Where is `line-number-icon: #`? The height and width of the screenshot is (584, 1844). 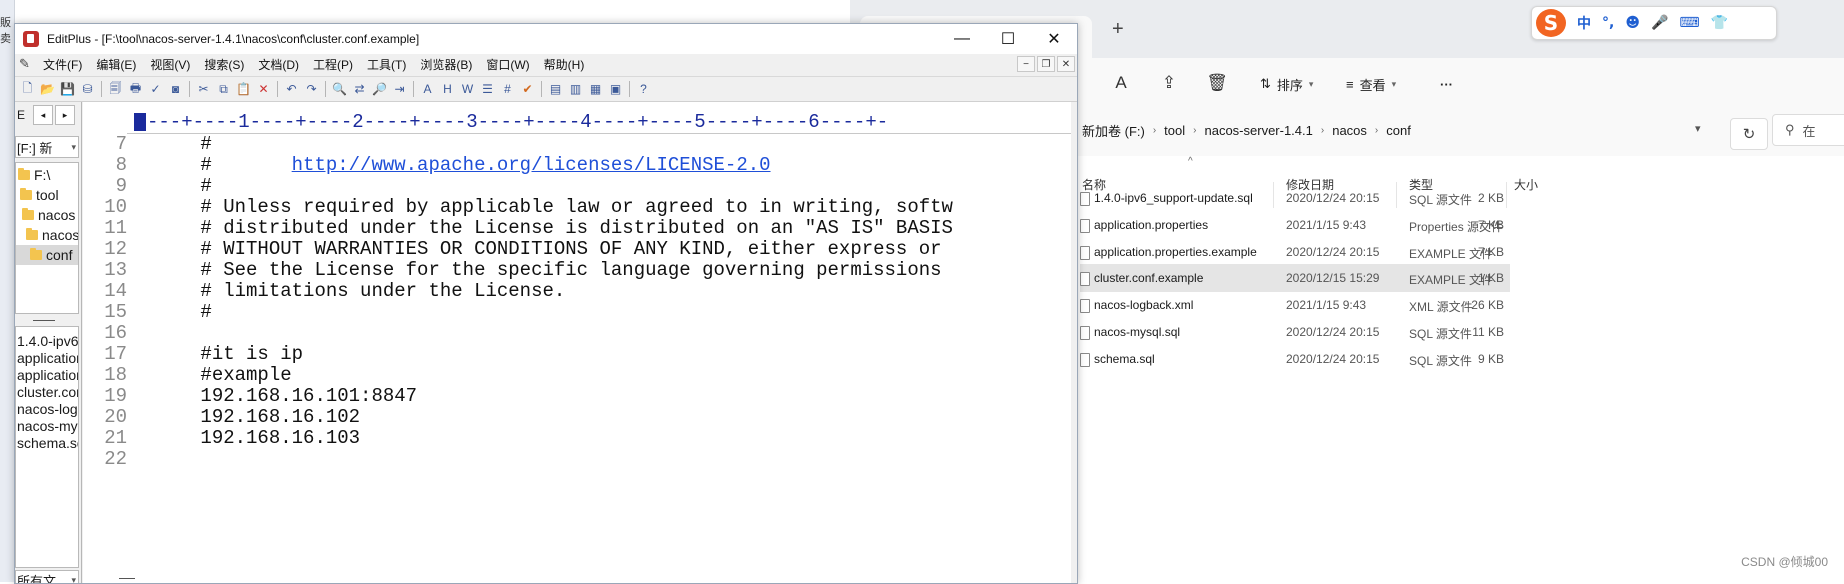
line-number-icon: # is located at coordinates (507, 89).